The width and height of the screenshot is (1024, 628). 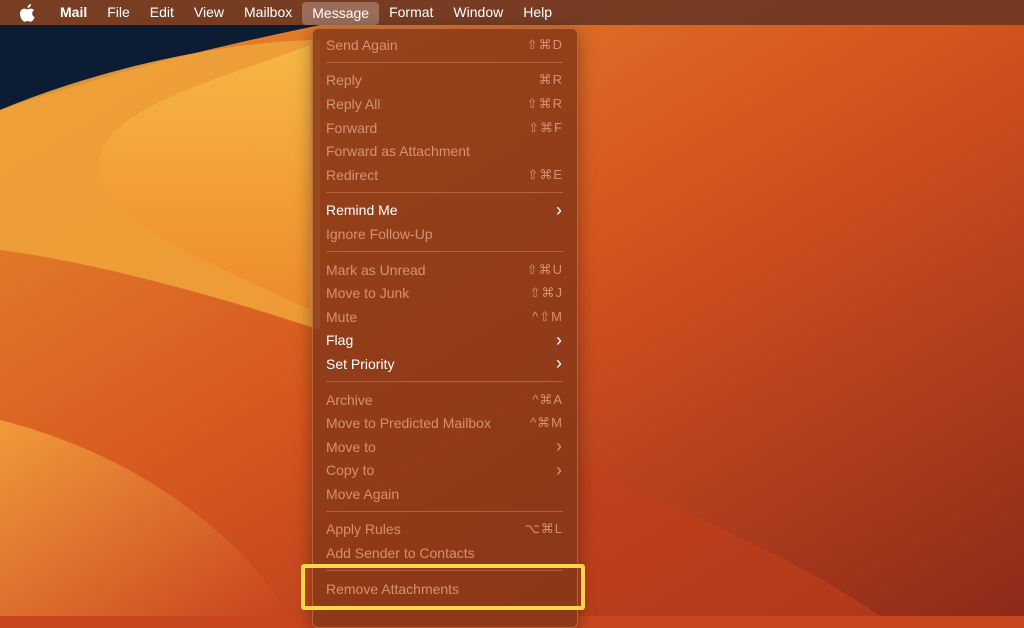 What do you see at coordinates (376, 269) in the screenshot?
I see `menu-item-label: Mark as Unread` at bounding box center [376, 269].